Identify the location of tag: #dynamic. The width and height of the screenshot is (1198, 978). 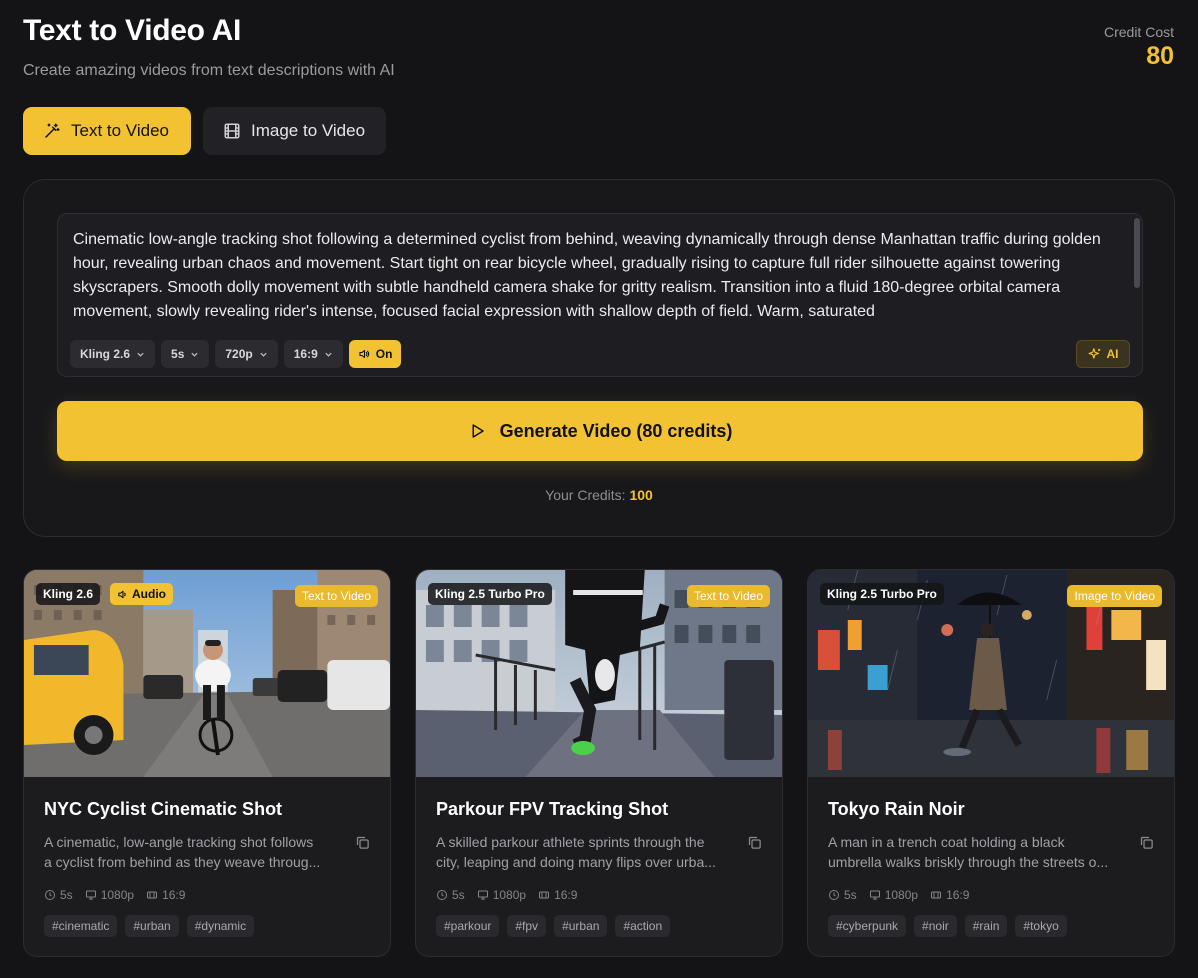
(220, 926).